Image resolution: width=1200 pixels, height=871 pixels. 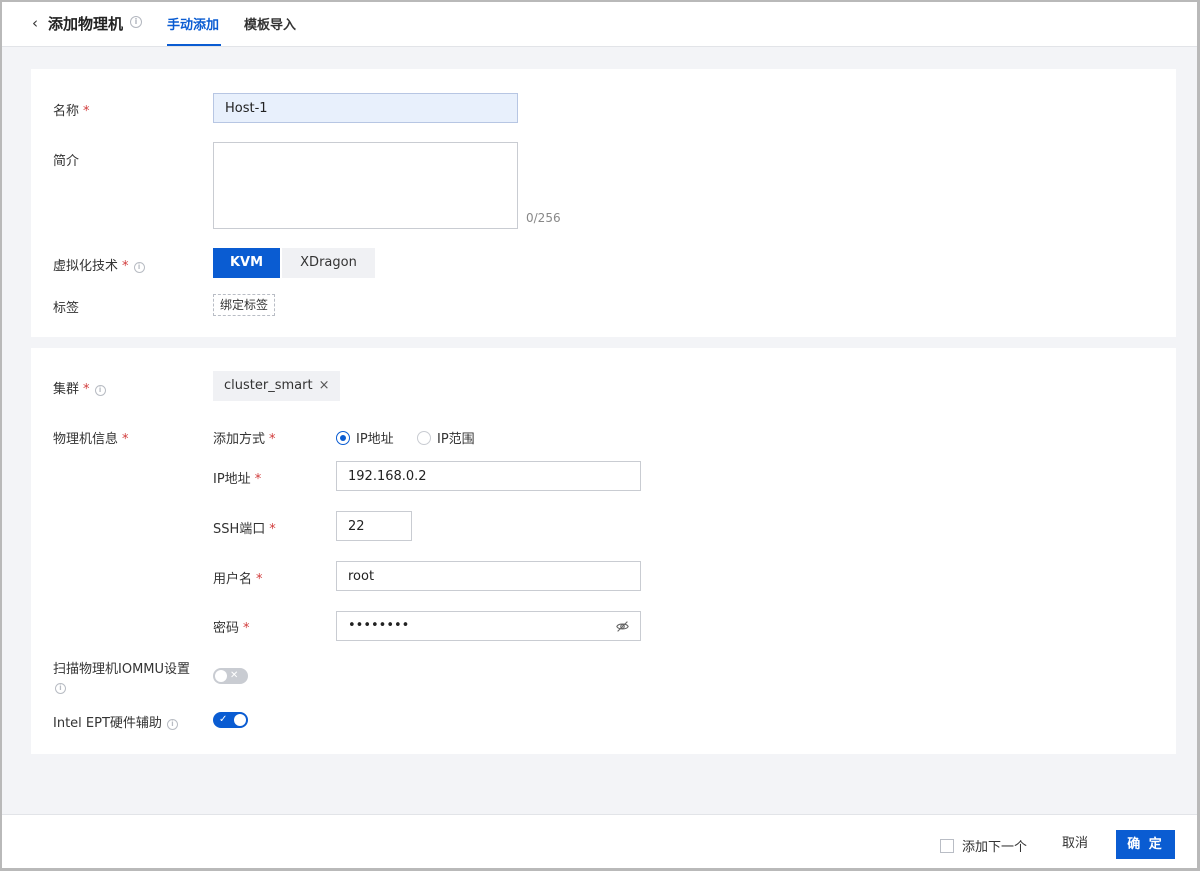 I want to click on radio-unchecked-icon, so click(x=424, y=437).